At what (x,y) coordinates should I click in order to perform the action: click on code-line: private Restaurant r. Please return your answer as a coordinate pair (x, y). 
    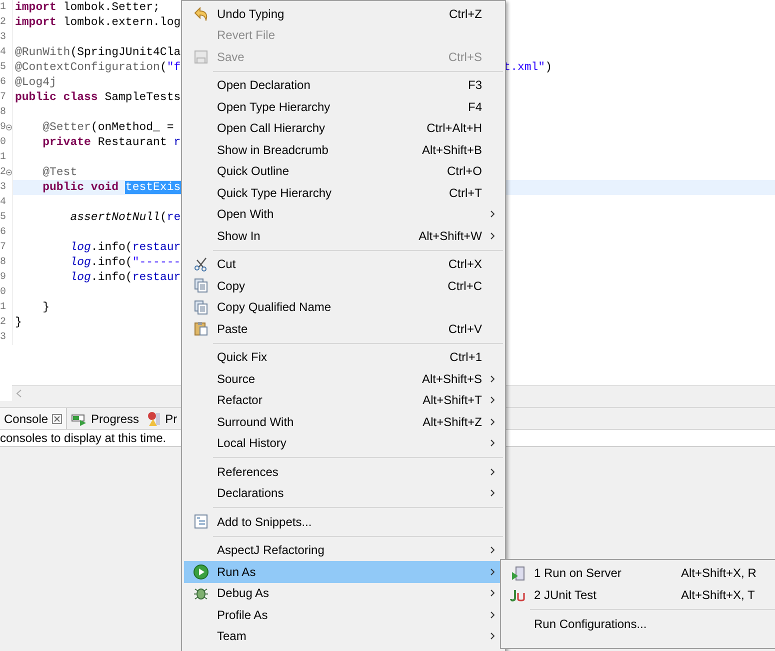
    Looking at the image, I should click on (111, 142).